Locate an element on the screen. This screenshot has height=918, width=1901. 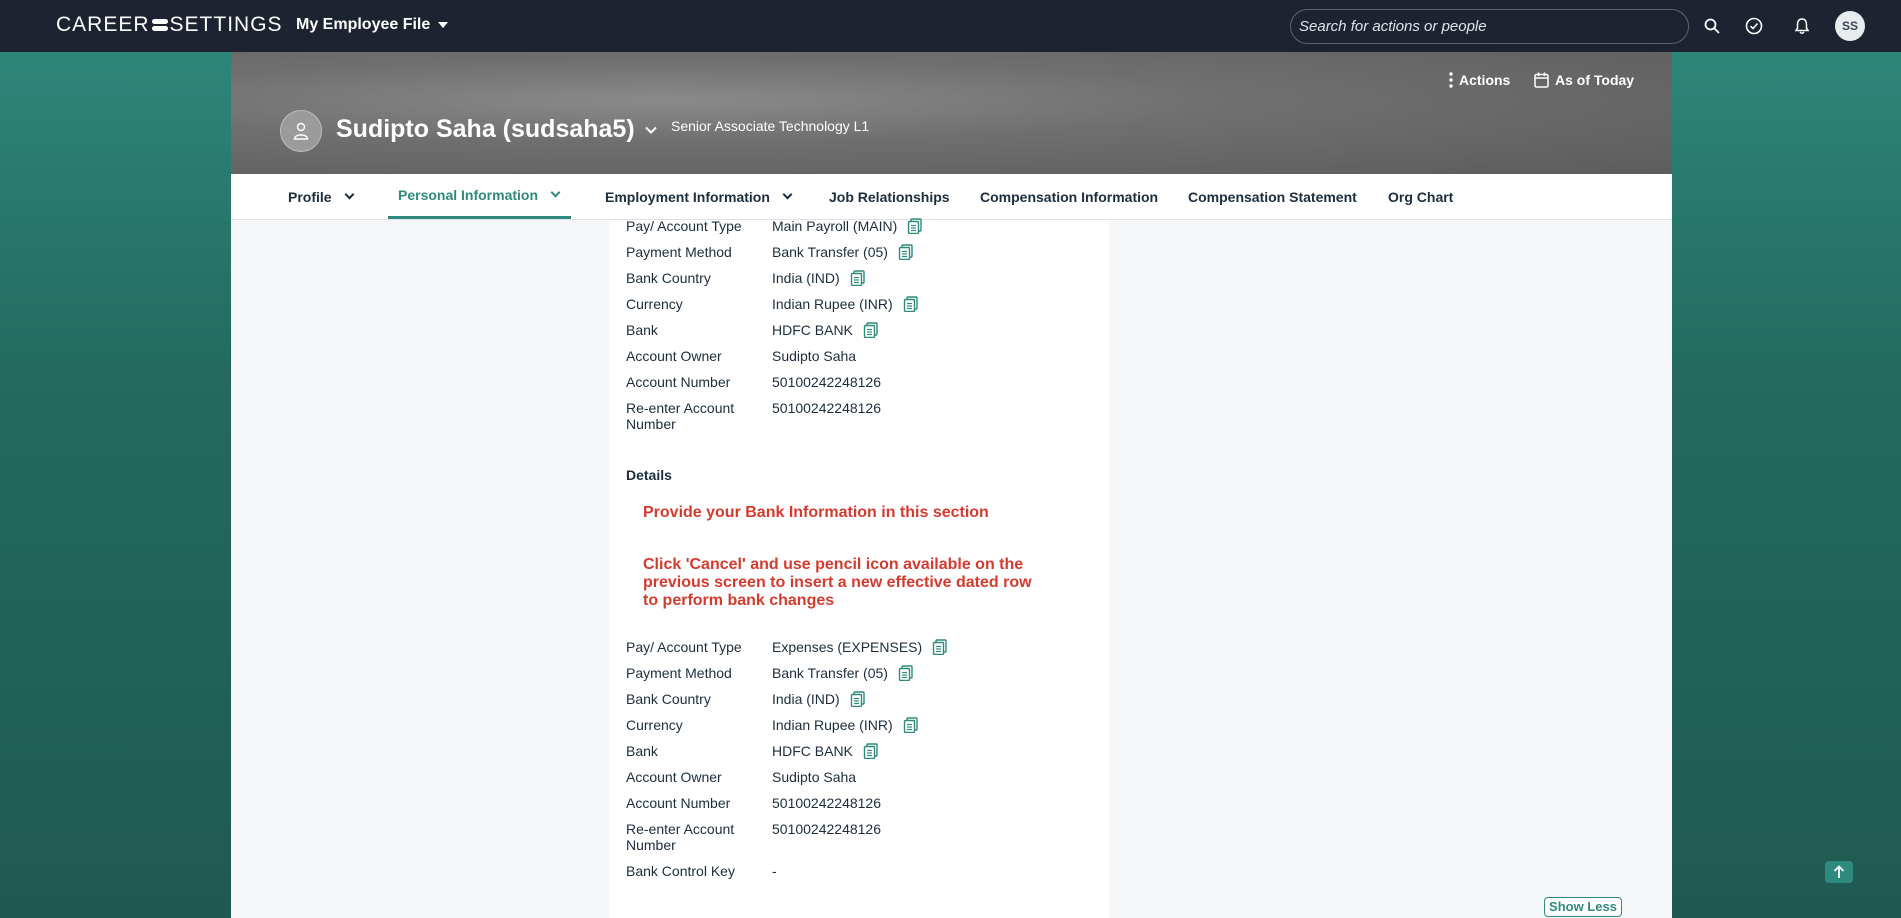
actions-label: Actions is located at coordinates (1485, 80).